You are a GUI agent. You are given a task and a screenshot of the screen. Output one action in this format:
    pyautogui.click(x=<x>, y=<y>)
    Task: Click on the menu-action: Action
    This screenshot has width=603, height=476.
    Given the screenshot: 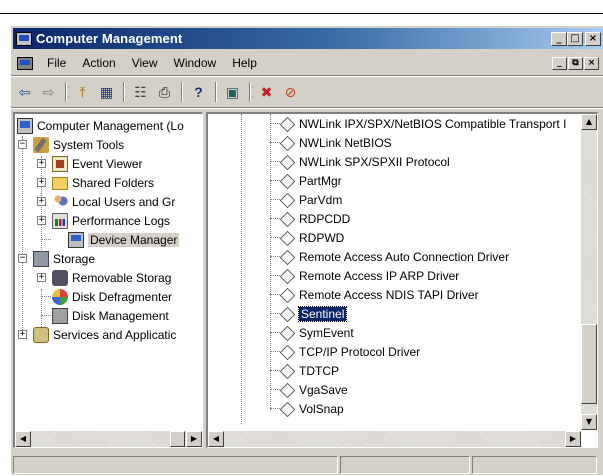 What is the action you would take?
    pyautogui.click(x=98, y=63)
    